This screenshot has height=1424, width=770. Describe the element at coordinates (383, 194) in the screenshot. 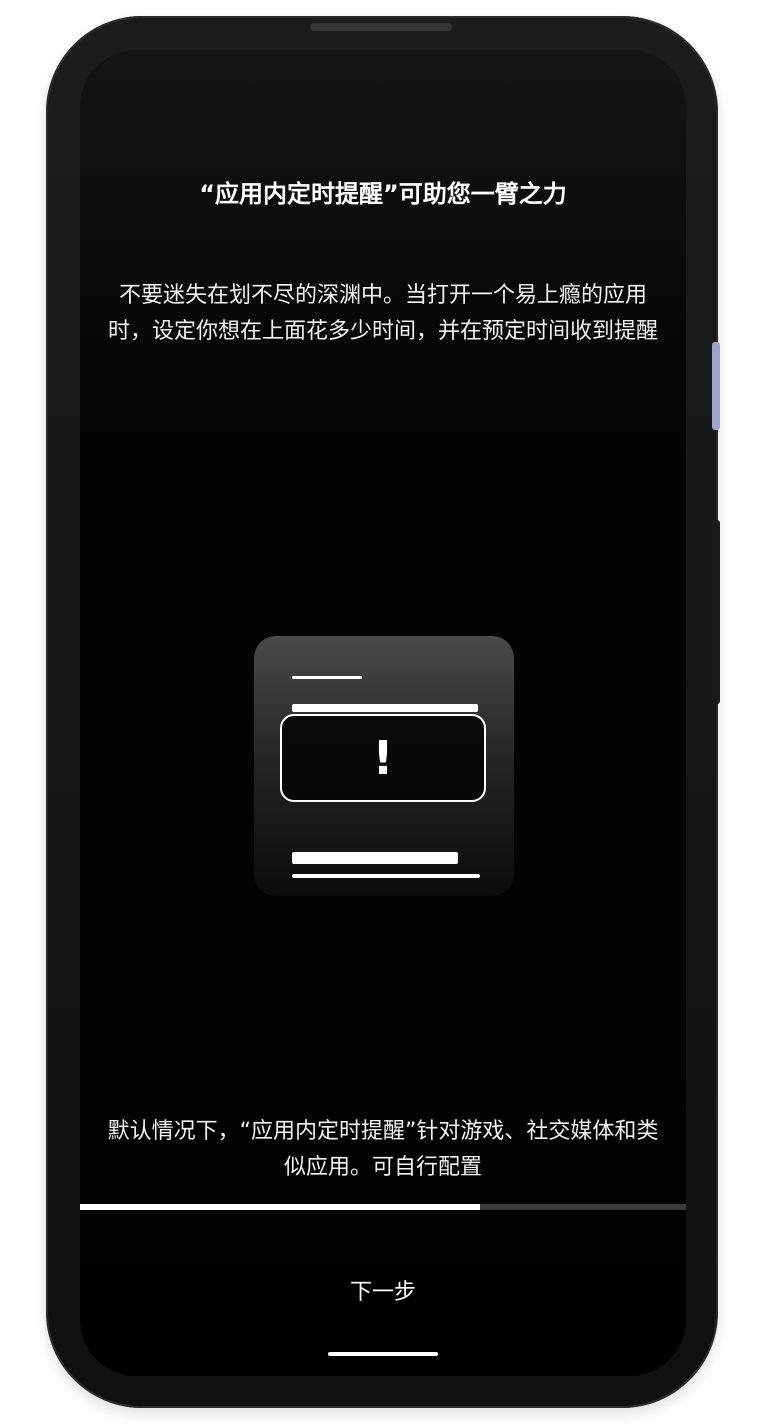

I see `page-title: “应用内定时提醒”可助您一臂之力` at that location.